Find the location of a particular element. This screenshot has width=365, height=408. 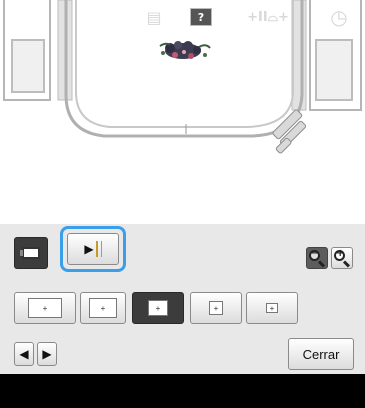

frame-size-5: + is located at coordinates (272, 308).